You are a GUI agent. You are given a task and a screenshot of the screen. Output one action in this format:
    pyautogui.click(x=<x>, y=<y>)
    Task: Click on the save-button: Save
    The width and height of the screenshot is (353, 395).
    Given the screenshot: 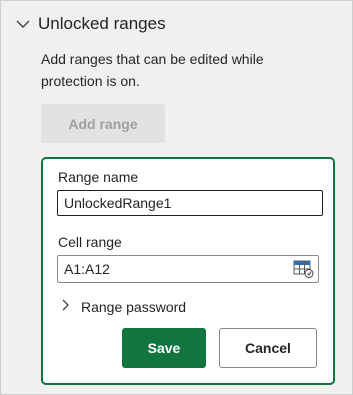 What is the action you would take?
    pyautogui.click(x=164, y=348)
    